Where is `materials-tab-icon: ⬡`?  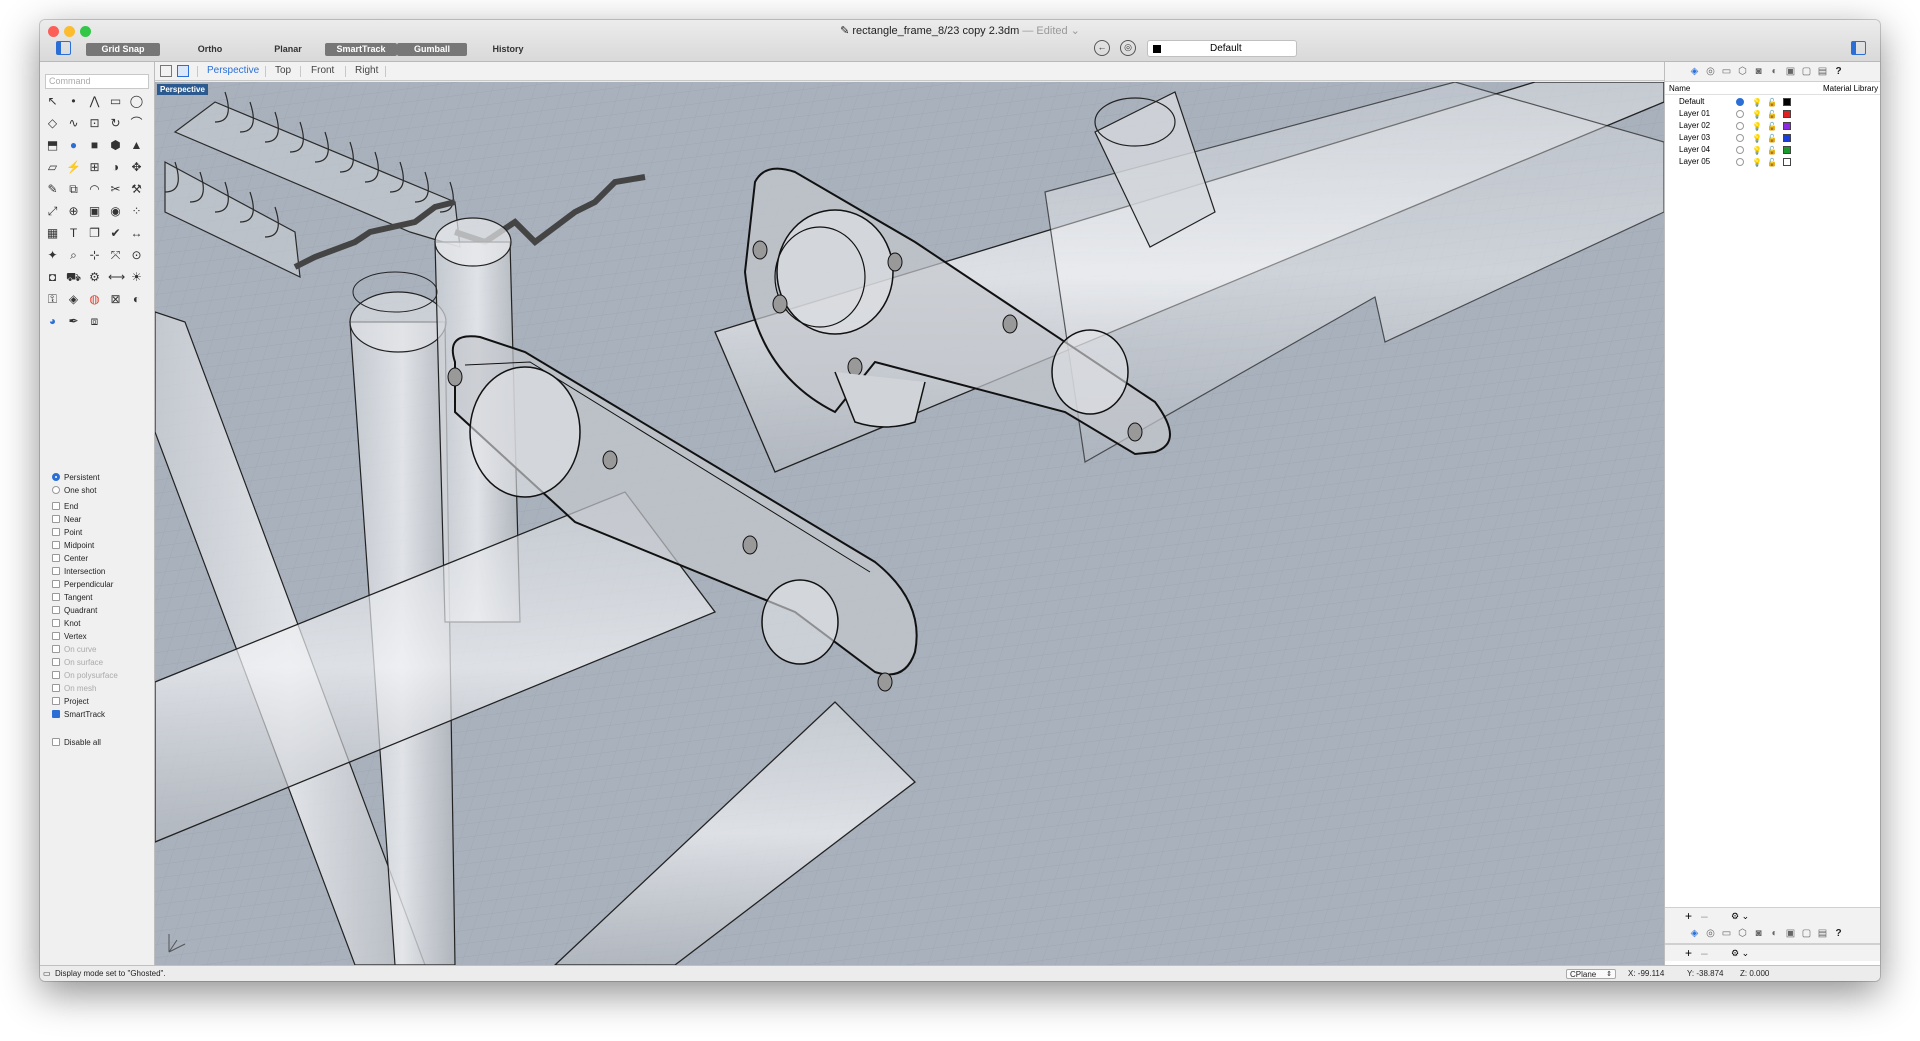 materials-tab-icon: ⬡ is located at coordinates (1742, 71).